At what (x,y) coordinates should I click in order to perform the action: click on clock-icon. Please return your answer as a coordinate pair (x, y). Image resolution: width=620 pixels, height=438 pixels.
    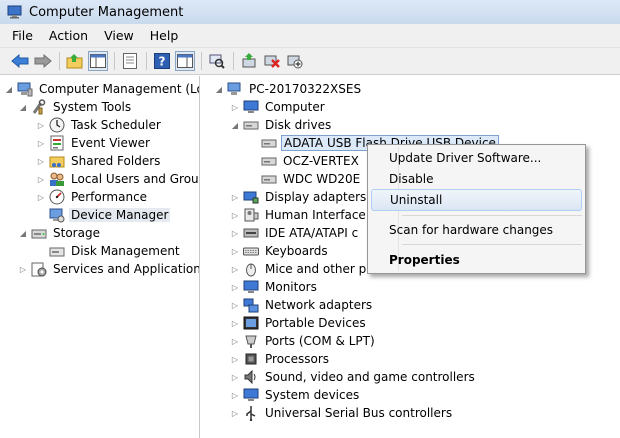
    Looking at the image, I should click on (57, 125).